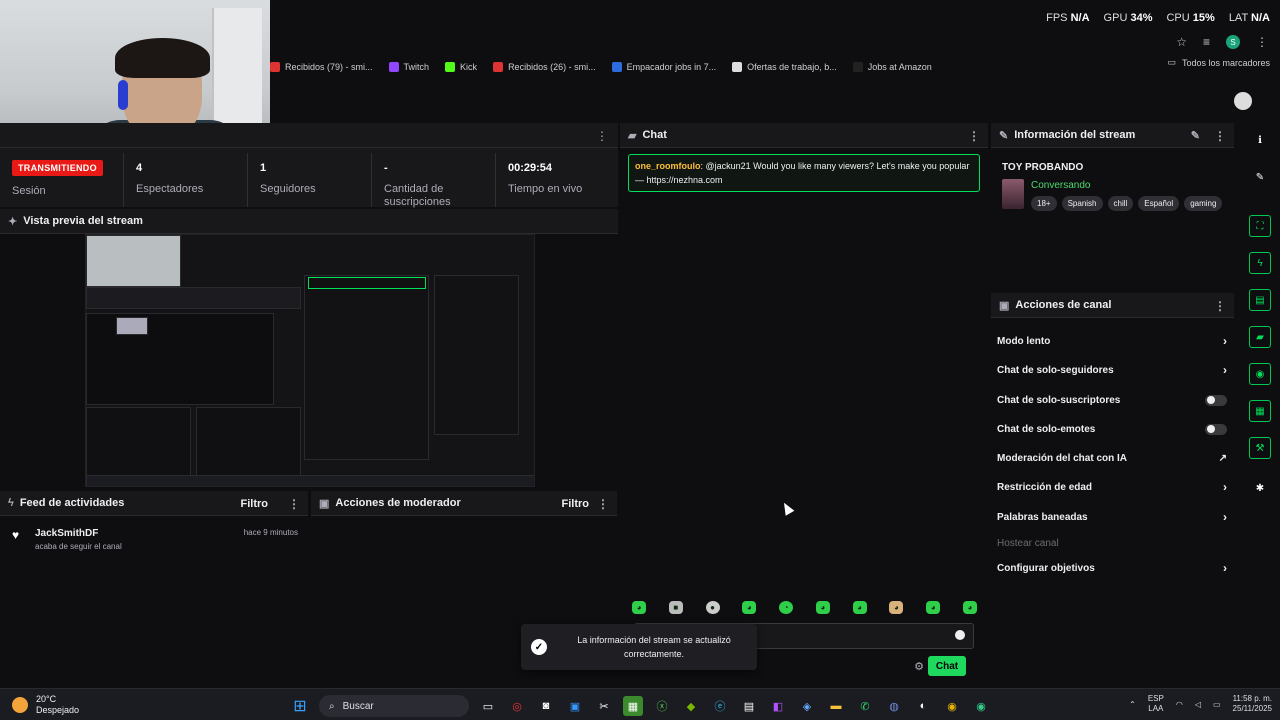 The height and width of the screenshot is (720, 1280). Describe the element at coordinates (1233, 42) in the screenshot. I see `profile-avatar: S` at that location.